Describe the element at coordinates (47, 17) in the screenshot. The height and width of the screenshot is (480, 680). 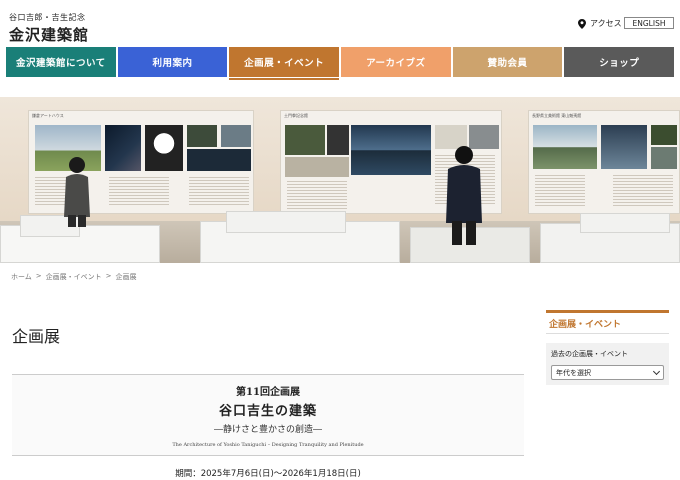
I see `logo-subtitle: 谷口吉郎・吉生記念` at that location.